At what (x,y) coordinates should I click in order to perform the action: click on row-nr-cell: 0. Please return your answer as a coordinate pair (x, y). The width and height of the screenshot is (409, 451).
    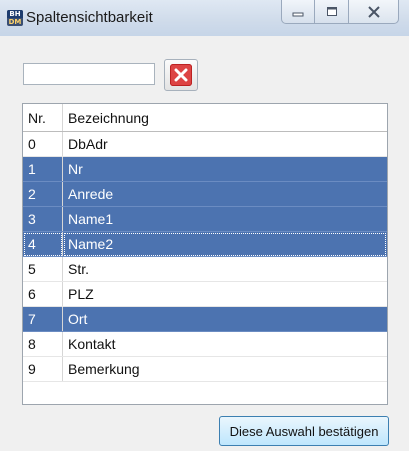
    Looking at the image, I should click on (43, 144).